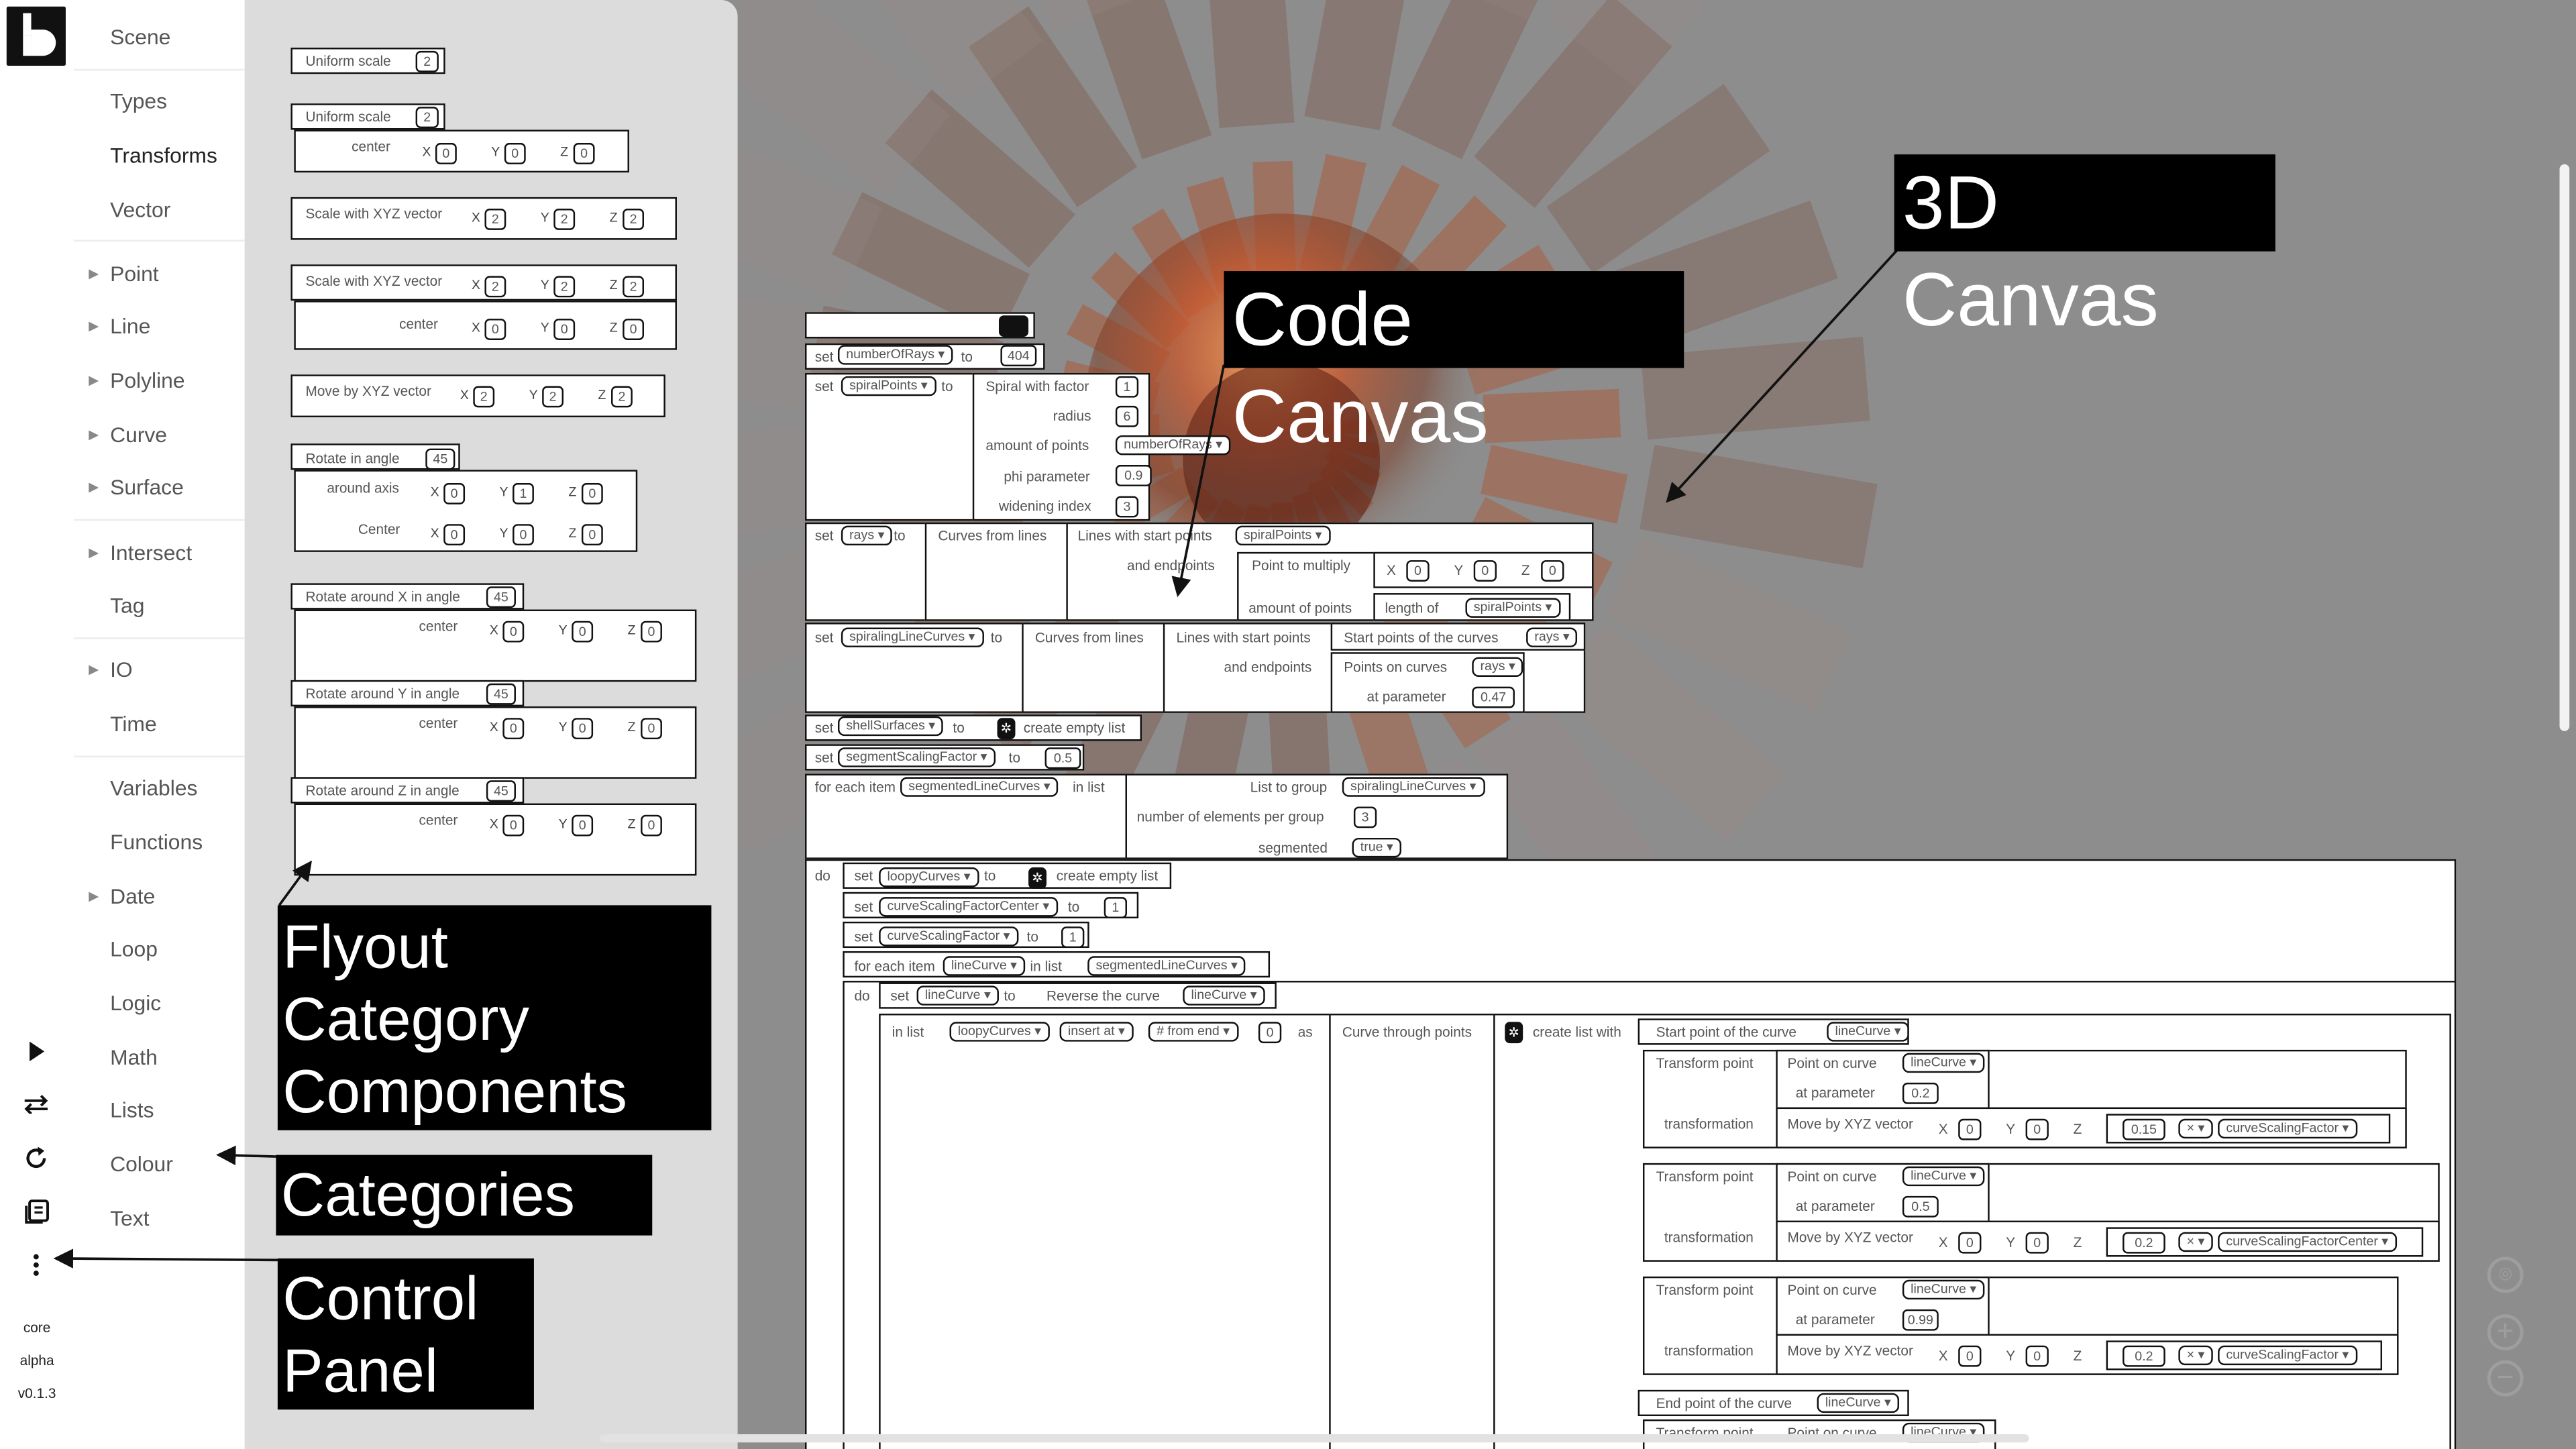  What do you see at coordinates (2084, 247) in the screenshot?
I see `annotation-3d-canvas: 3D Canvas` at bounding box center [2084, 247].